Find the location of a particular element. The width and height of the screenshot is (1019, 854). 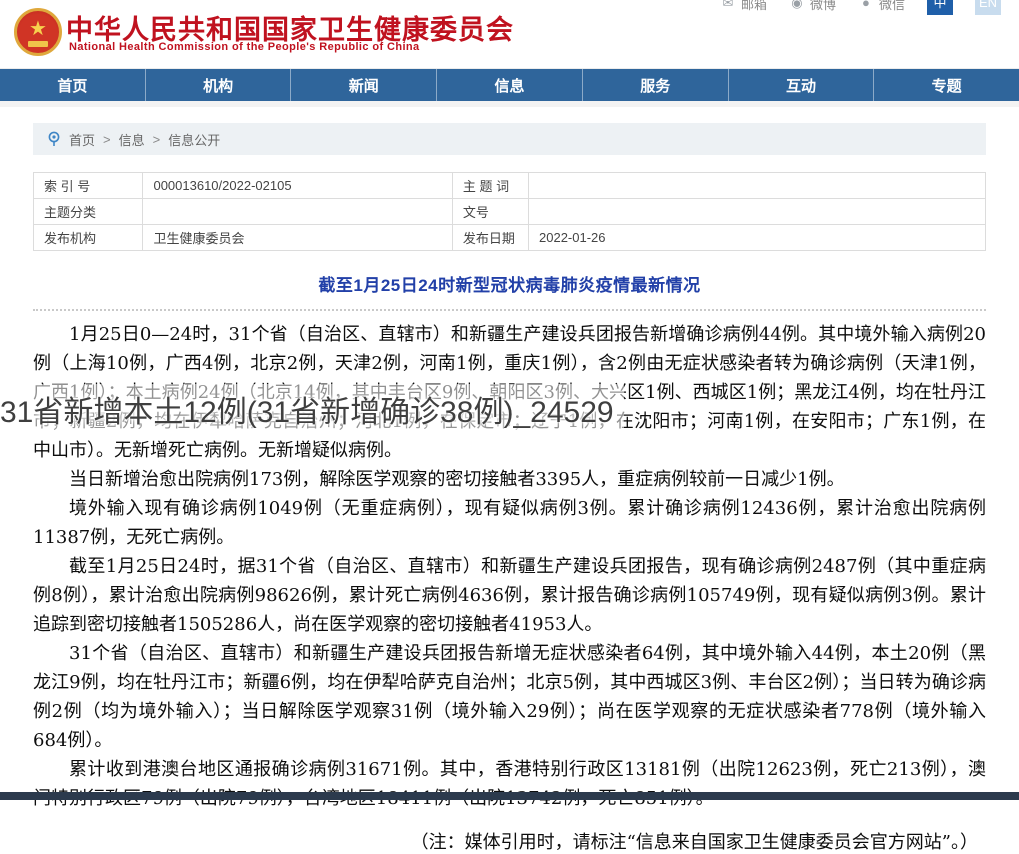

overlay-caption: 31省新增本土12例(31省新增确诊38例)_24529 is located at coordinates (312, 409).